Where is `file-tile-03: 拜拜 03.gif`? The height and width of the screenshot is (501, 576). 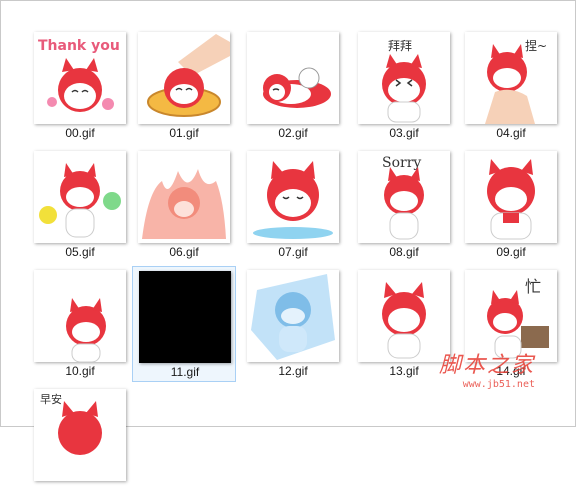 file-tile-03: 拜拜 03.gif is located at coordinates (404, 86).